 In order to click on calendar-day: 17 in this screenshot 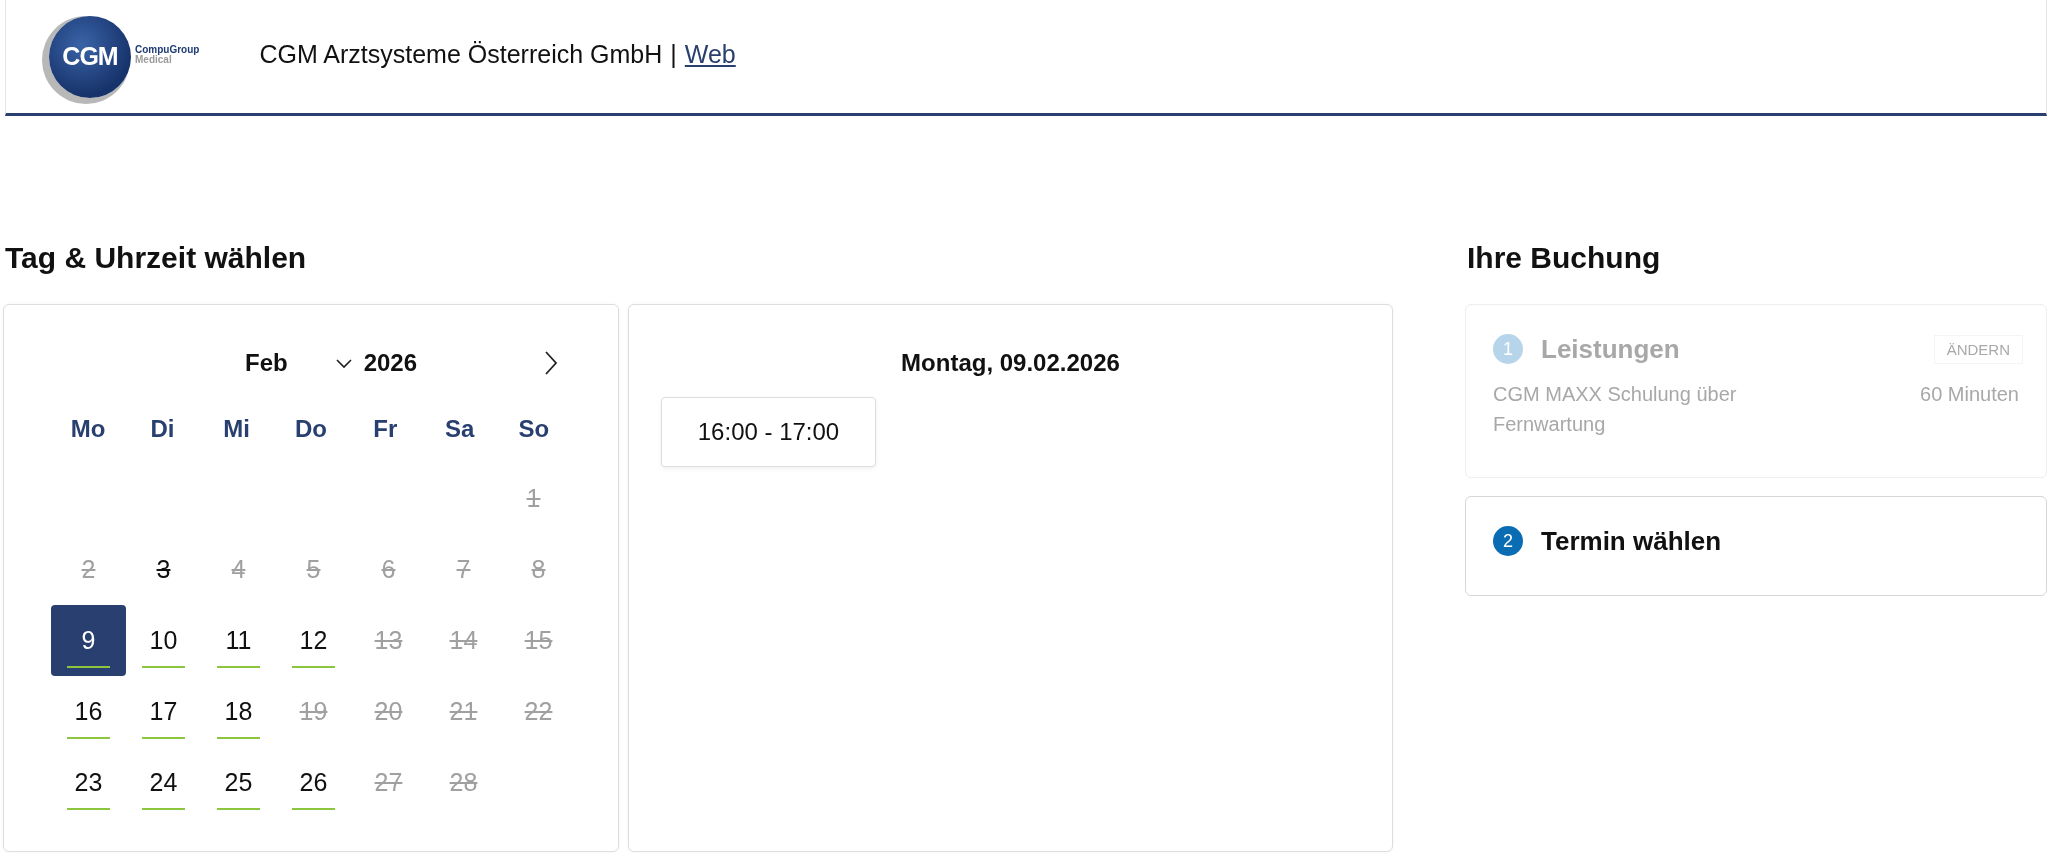, I will do `click(163, 711)`.